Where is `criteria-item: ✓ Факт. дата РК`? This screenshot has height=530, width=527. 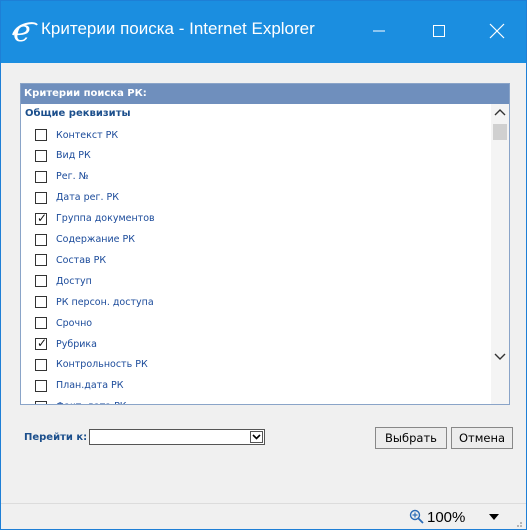
criteria-item: ✓ Факт. дата РК is located at coordinates (255, 400).